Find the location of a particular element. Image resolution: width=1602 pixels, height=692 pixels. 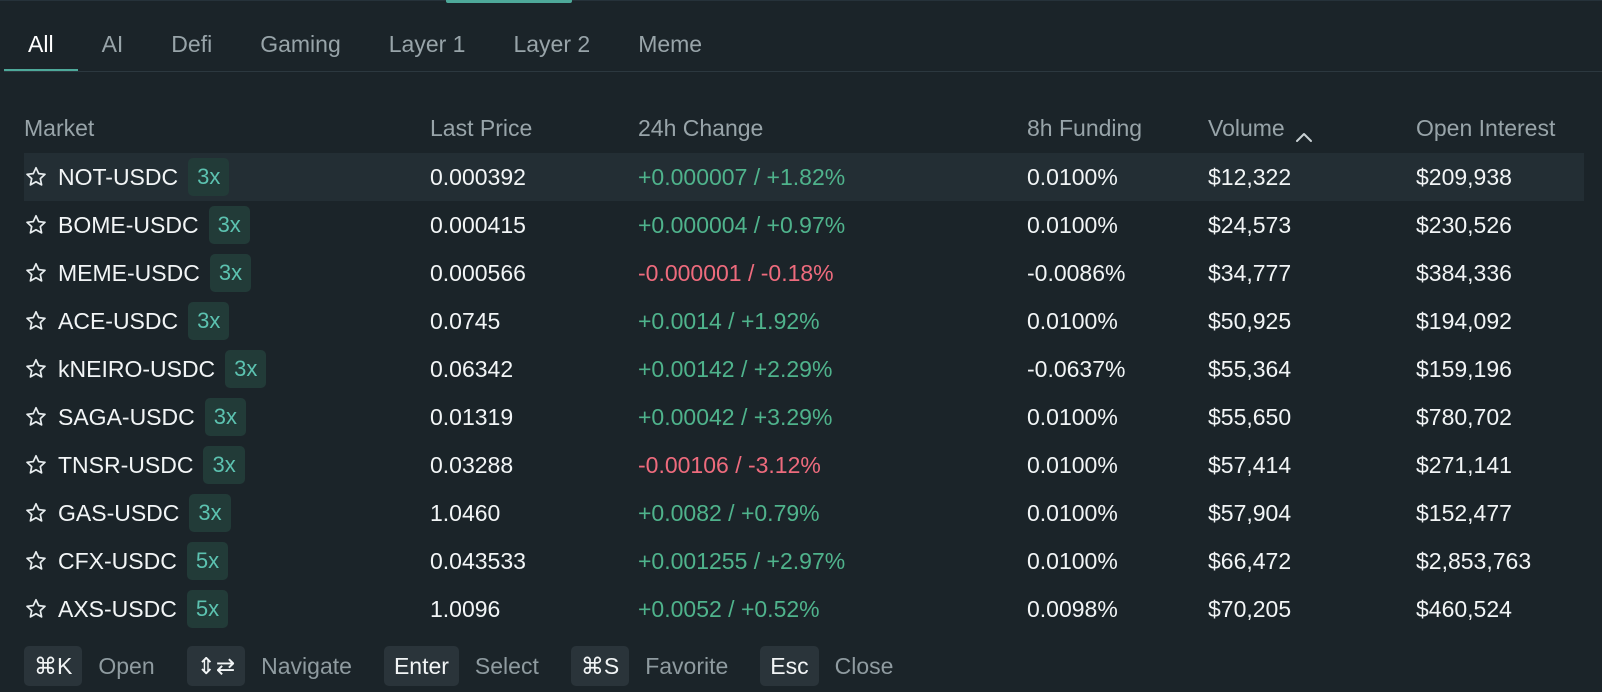

shortcut-key: Esc is located at coordinates (789, 666).